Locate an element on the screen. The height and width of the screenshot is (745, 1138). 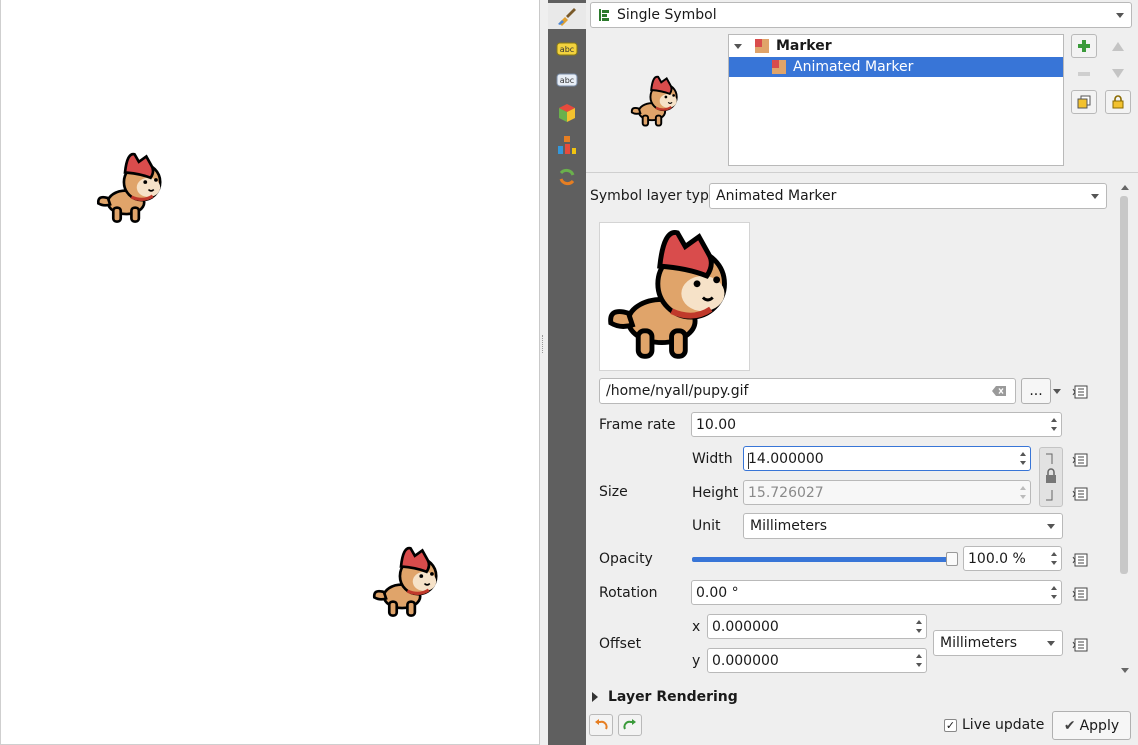
symbol-layer-type-value: Animated Marker is located at coordinates (776, 196).